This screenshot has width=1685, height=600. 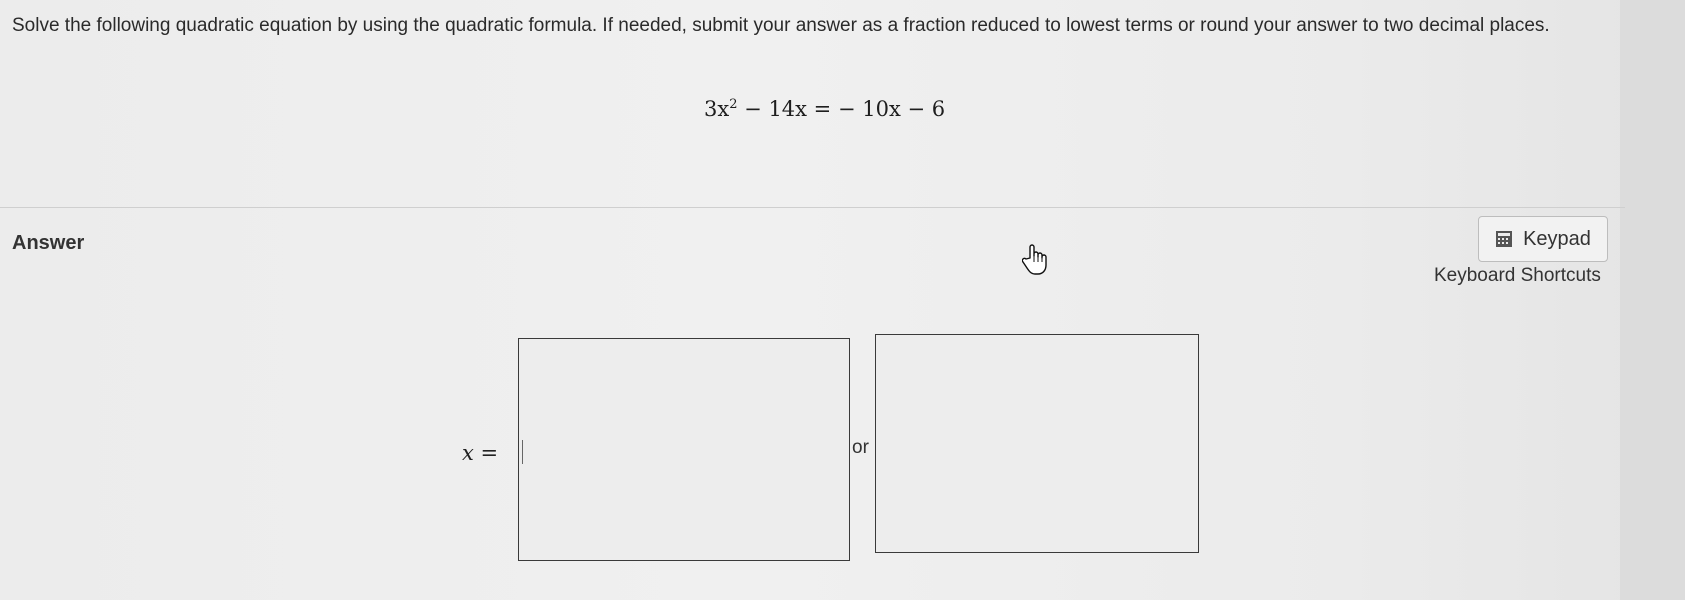 What do you see at coordinates (860, 447) in the screenshot?
I see `or-label: or` at bounding box center [860, 447].